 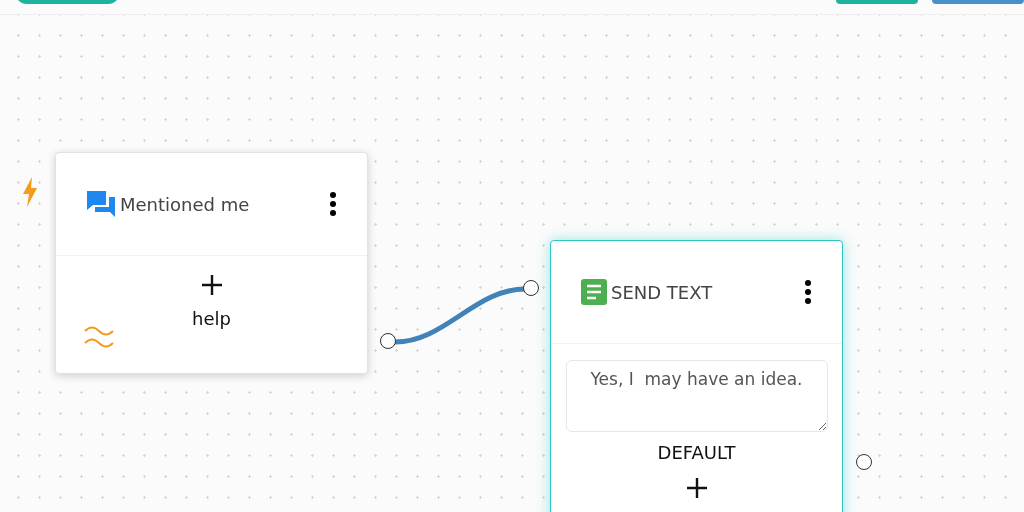 What do you see at coordinates (696, 396) in the screenshot?
I see `message-field: Yes, I may have an idea.` at bounding box center [696, 396].